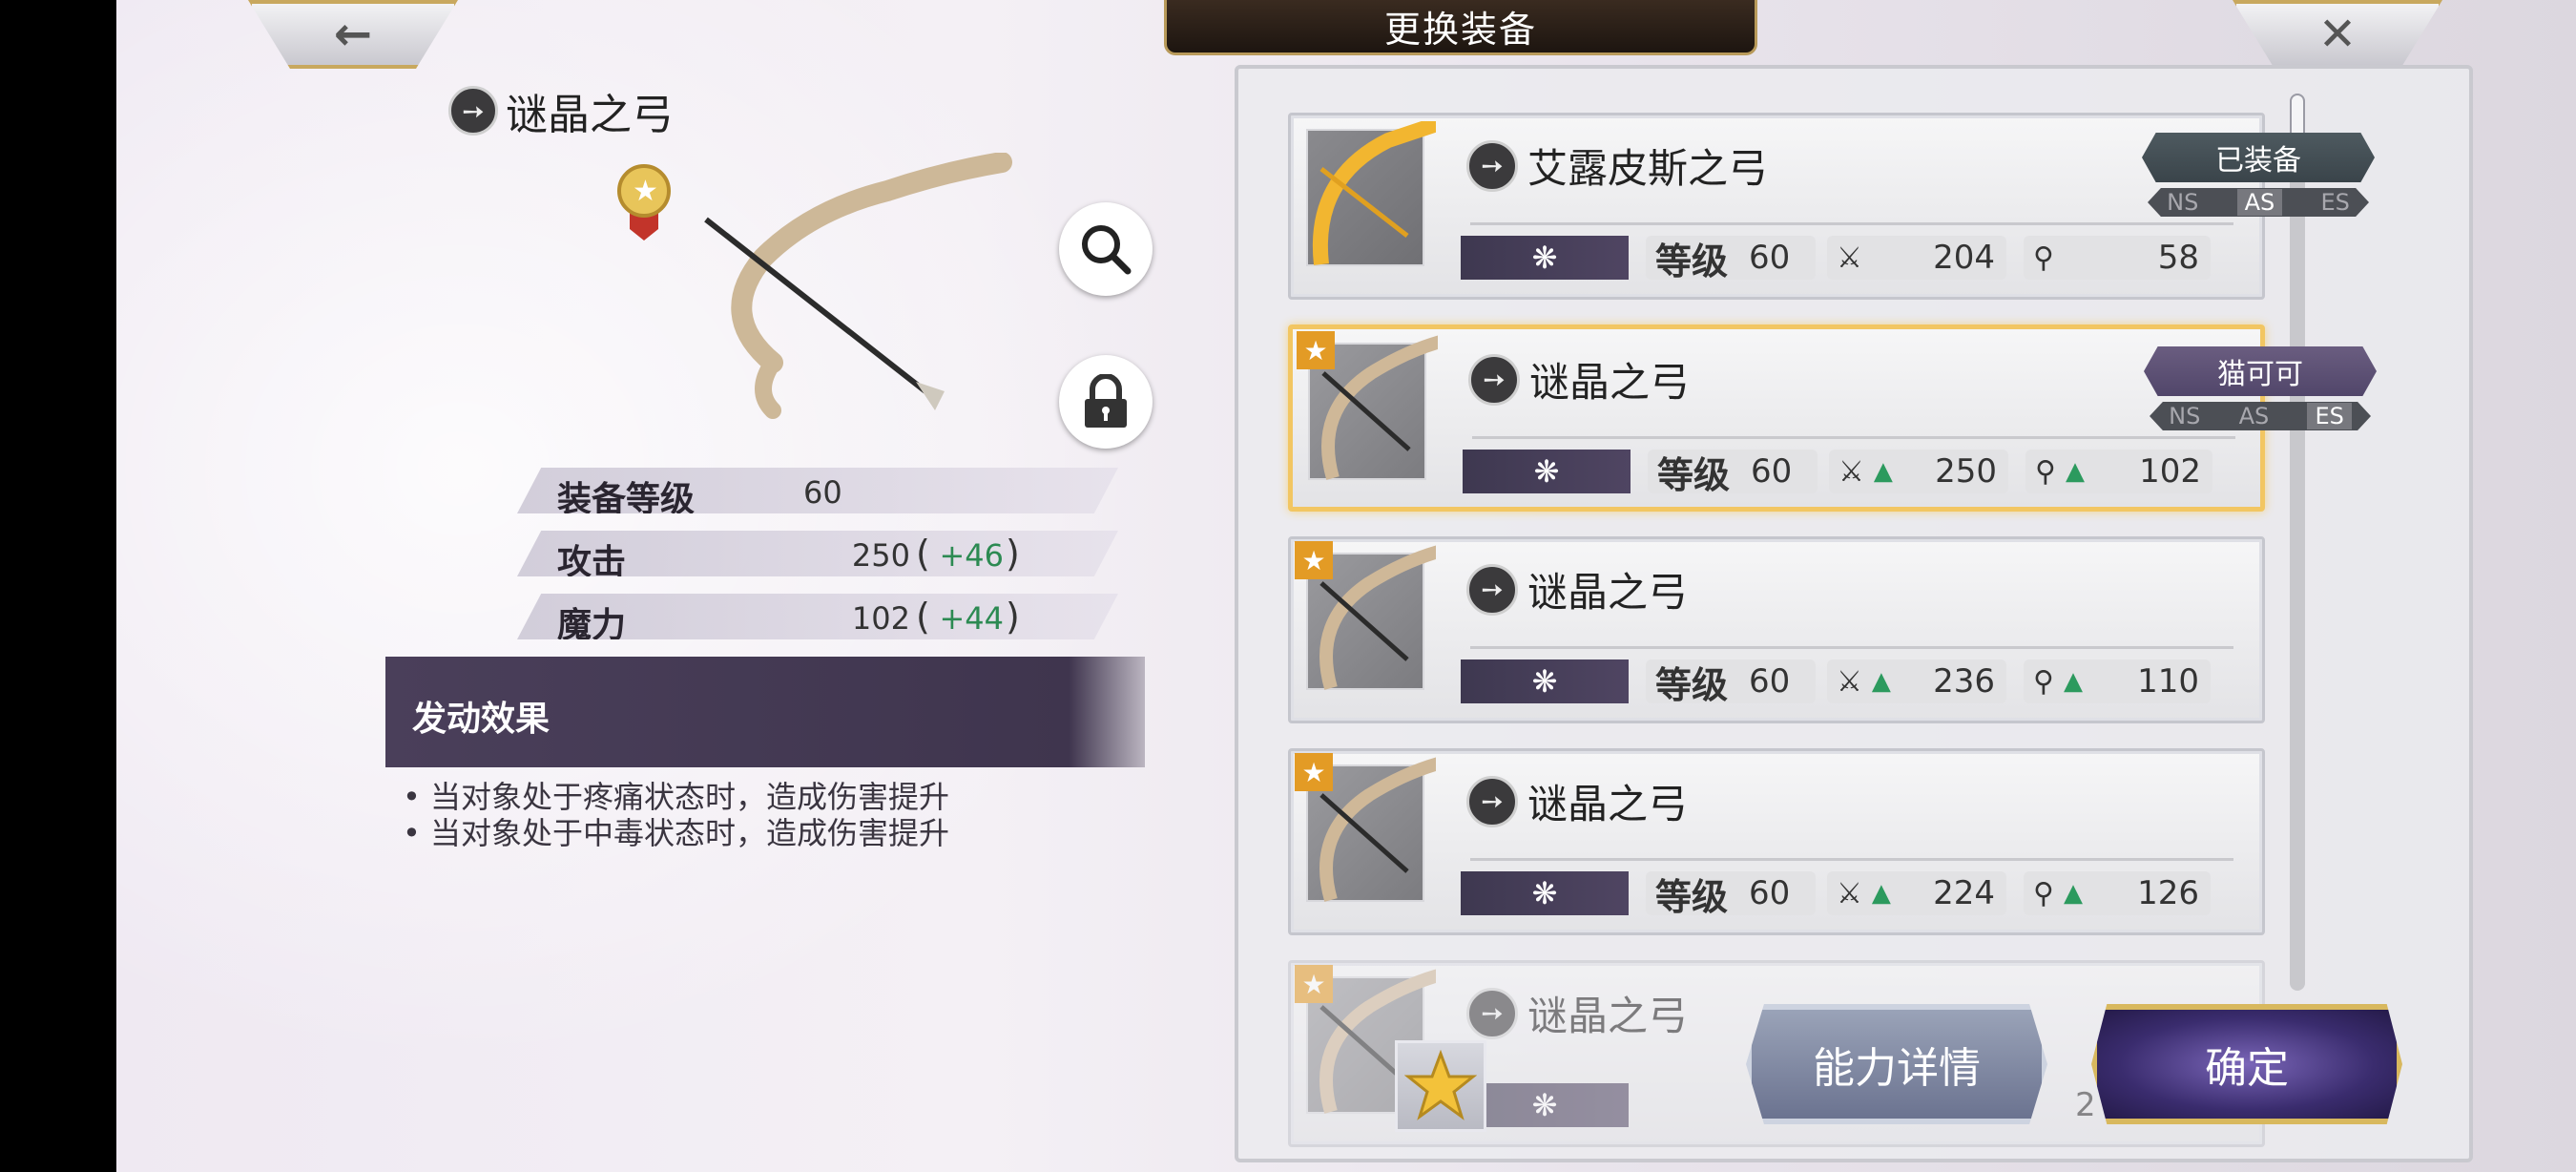 Image resolution: width=2576 pixels, height=1172 pixels. I want to click on partial-value: 2, so click(2085, 1105).